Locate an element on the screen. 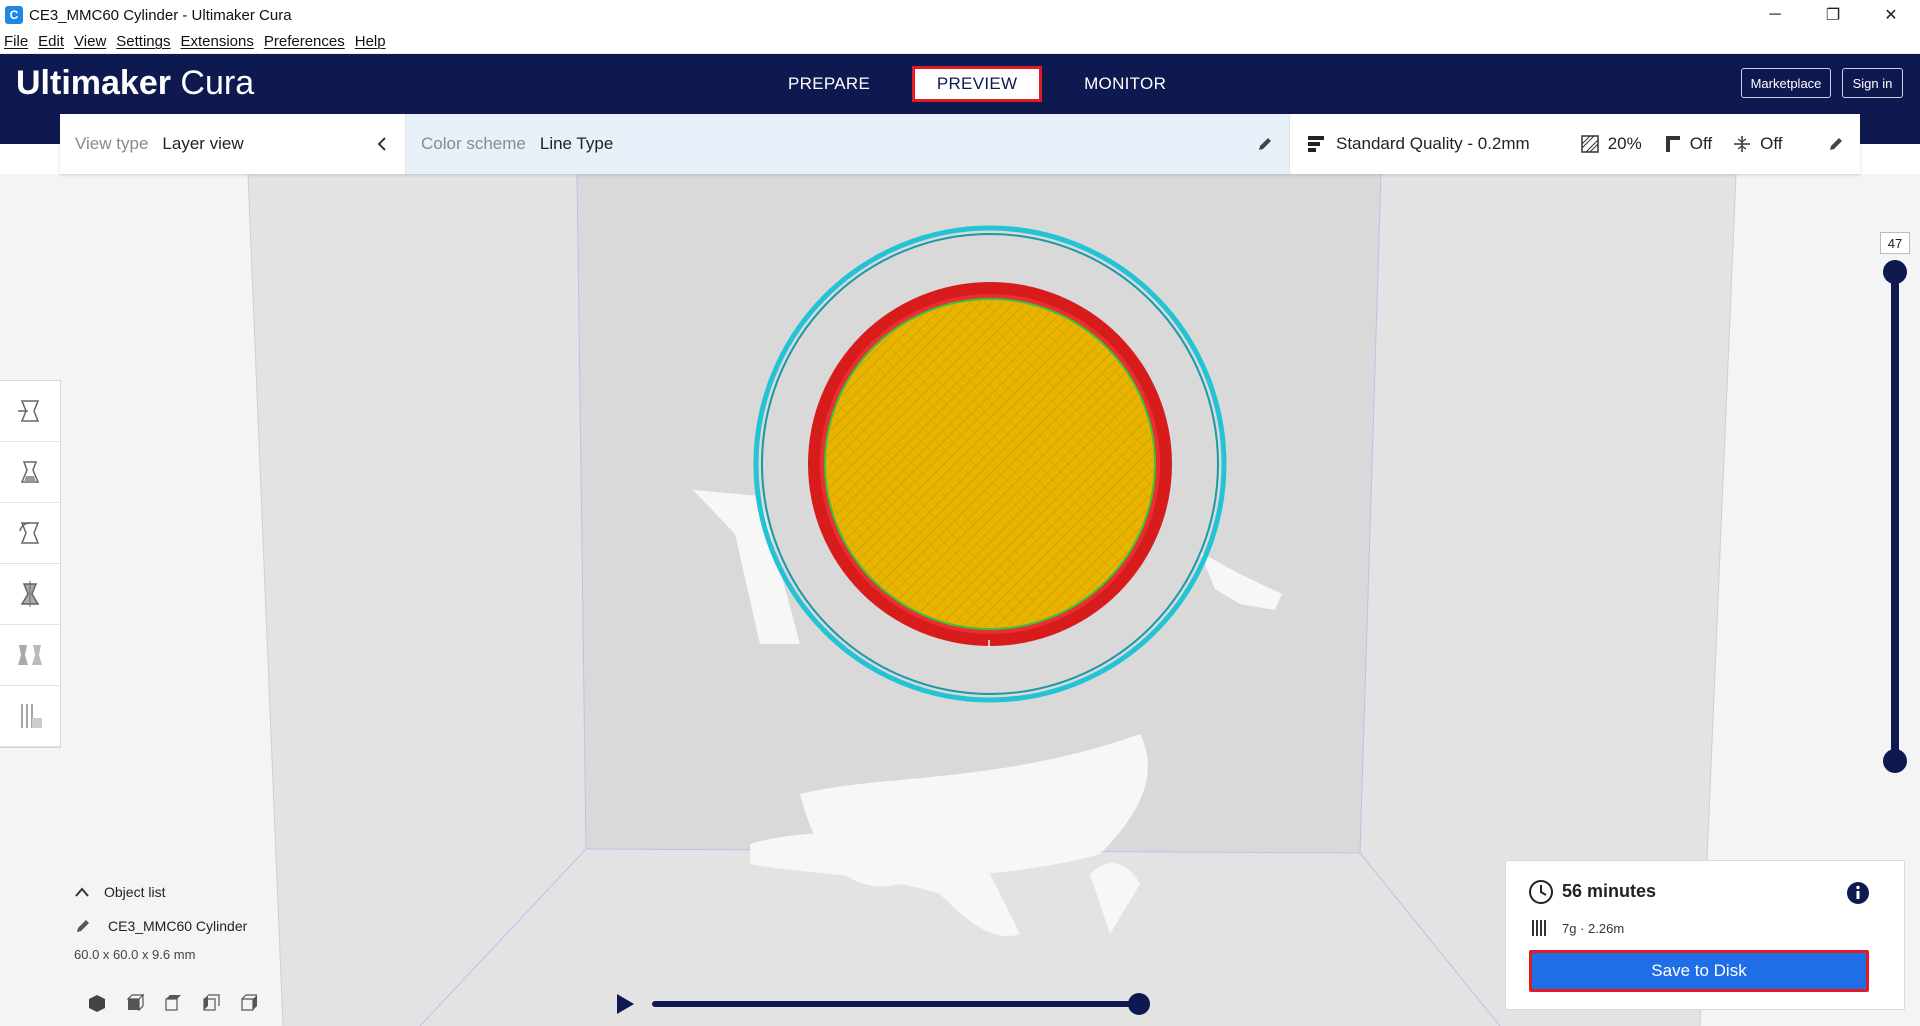  rotate-icon is located at coordinates (29, 533).